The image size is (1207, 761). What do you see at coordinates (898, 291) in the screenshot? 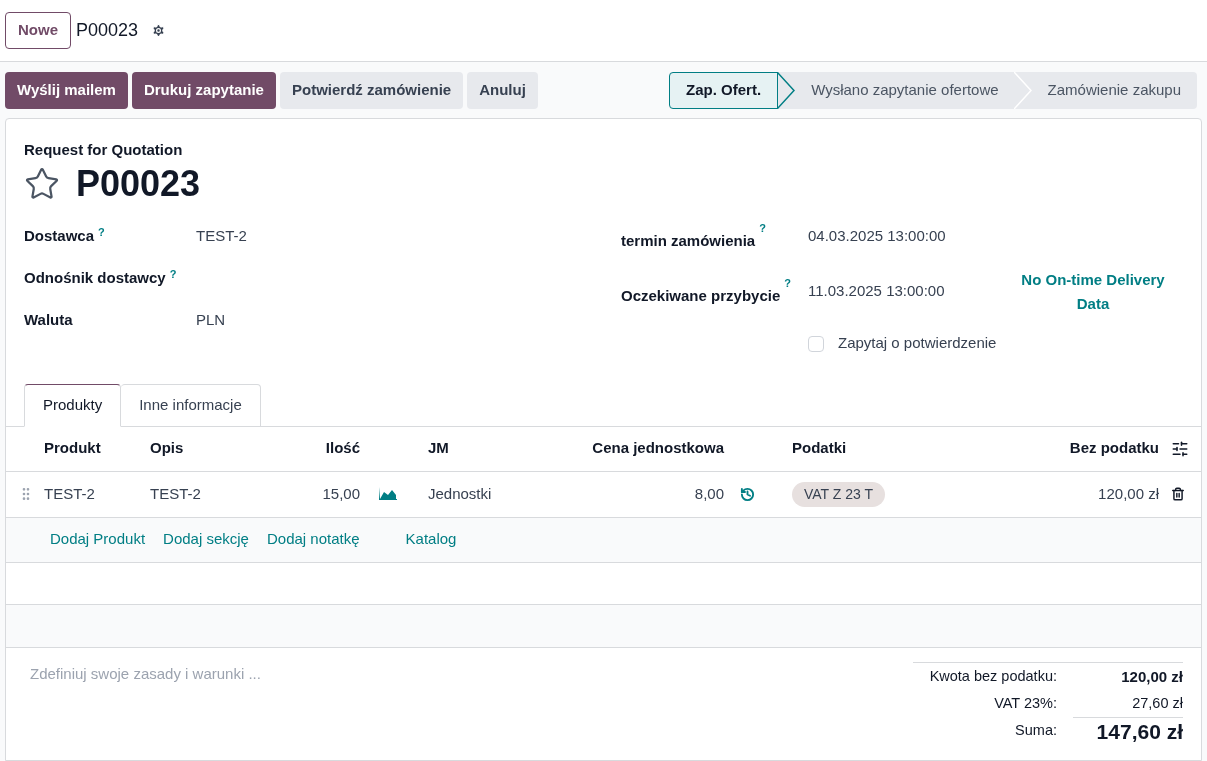
I see `field-value: 11.03.2025 13:00:00` at bounding box center [898, 291].